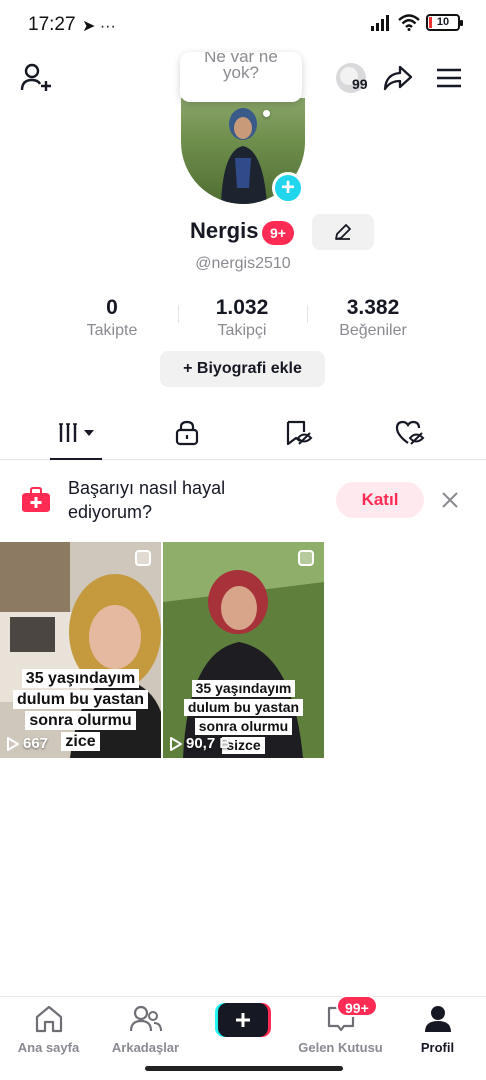 This screenshot has height=1080, width=486. I want to click on signal-icon, so click(380, 22).